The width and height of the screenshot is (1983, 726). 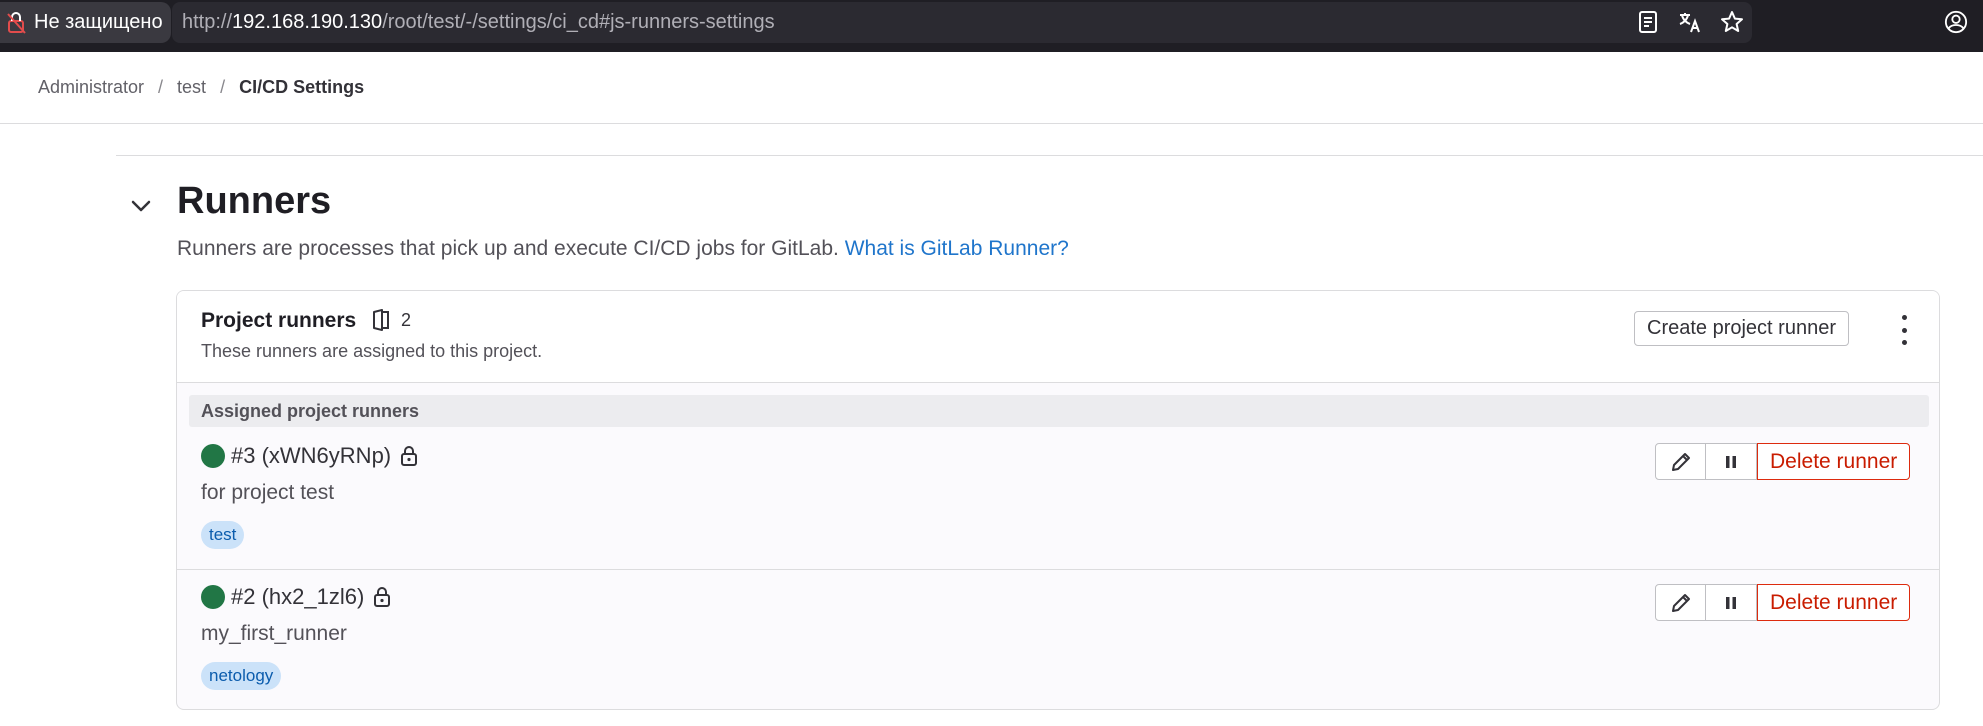 I want to click on assigned-runners-subheader: Assigned project runners, so click(x=1059, y=411).